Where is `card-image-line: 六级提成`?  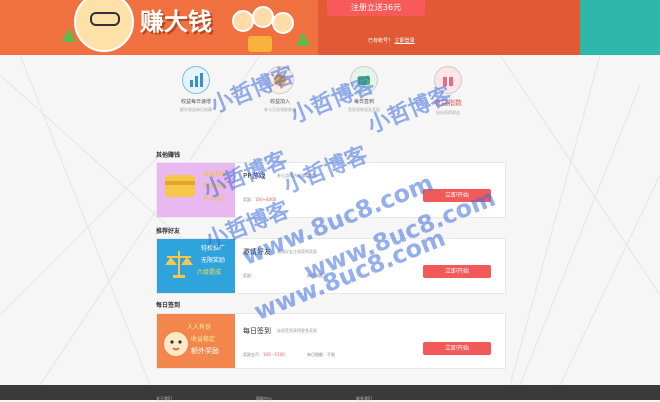 card-image-line: 六级提成 is located at coordinates (209, 272).